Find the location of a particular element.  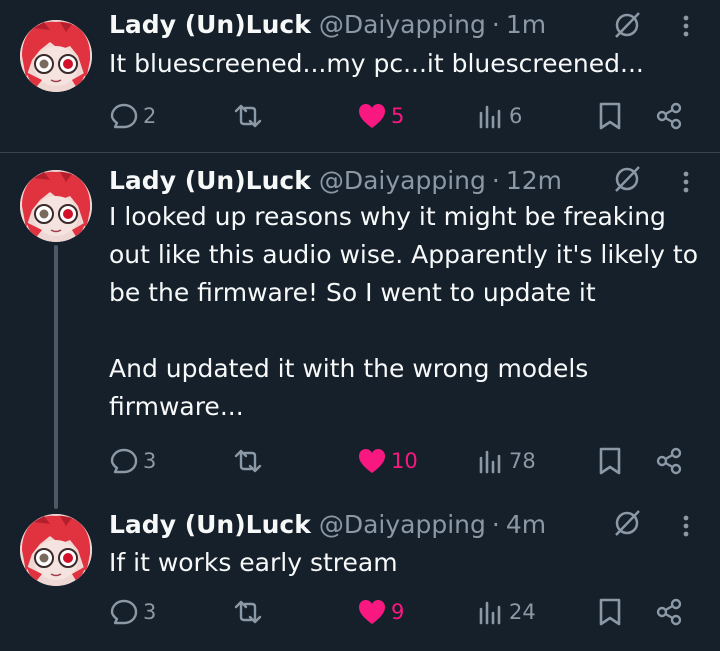

thread-connector is located at coordinates (56, 377).